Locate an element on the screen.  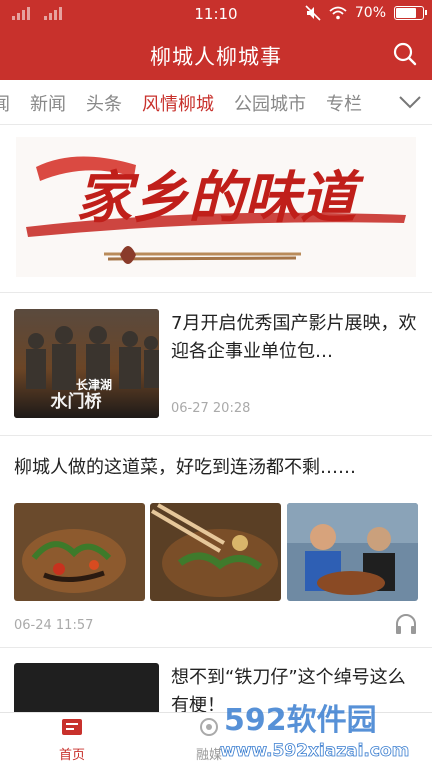
search-icon is located at coordinates (405, 54).